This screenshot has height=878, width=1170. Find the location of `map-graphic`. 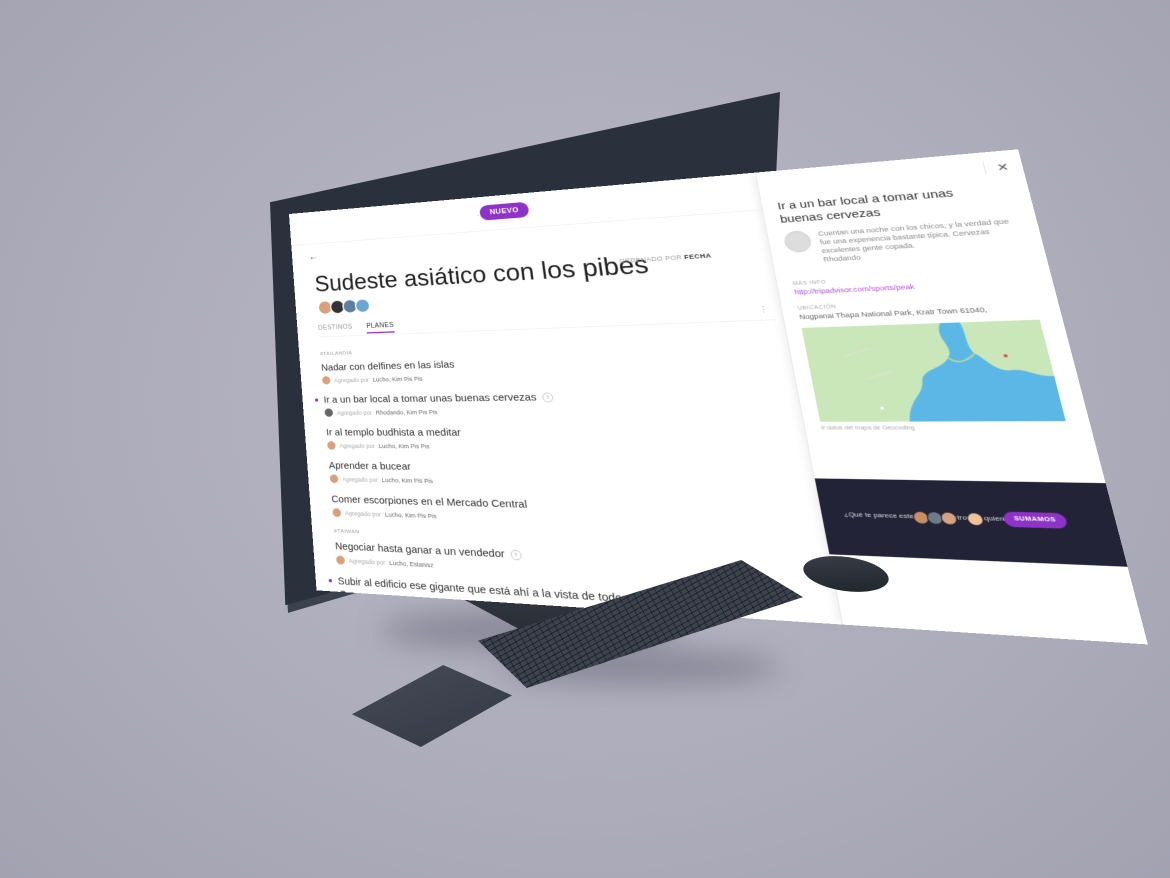

map-graphic is located at coordinates (928, 370).